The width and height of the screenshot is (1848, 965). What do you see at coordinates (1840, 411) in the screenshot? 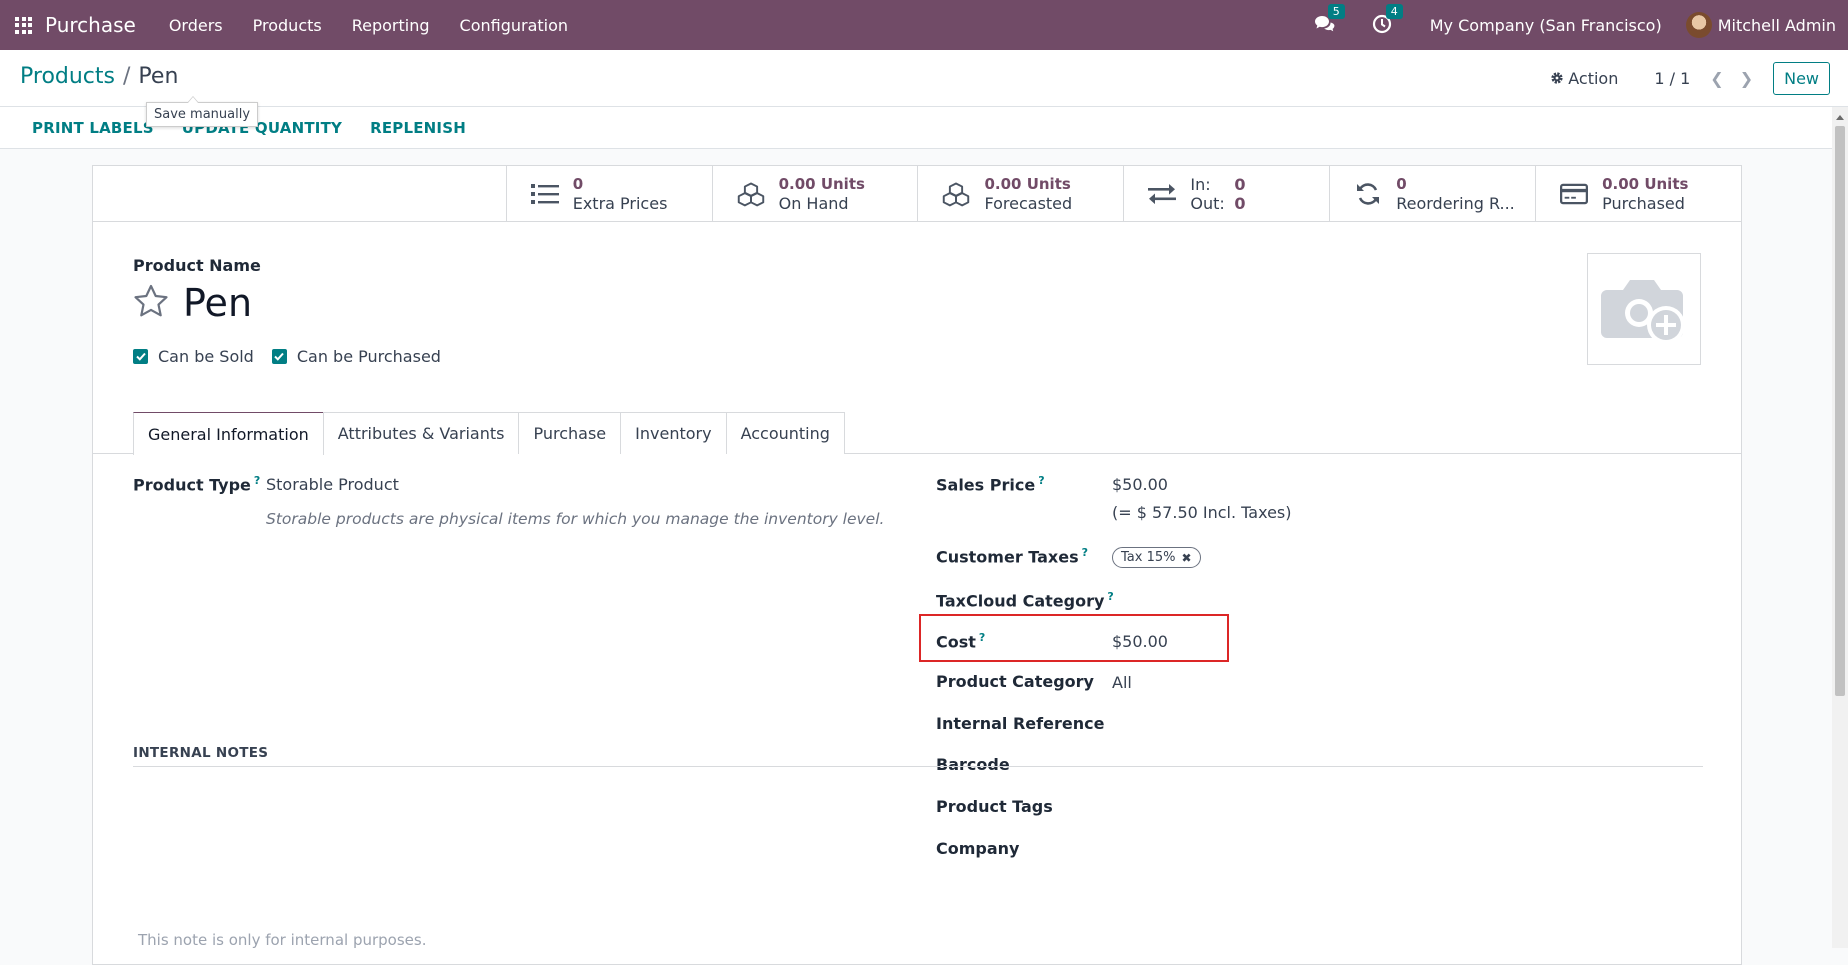
I see `scrollbar-thumb` at bounding box center [1840, 411].